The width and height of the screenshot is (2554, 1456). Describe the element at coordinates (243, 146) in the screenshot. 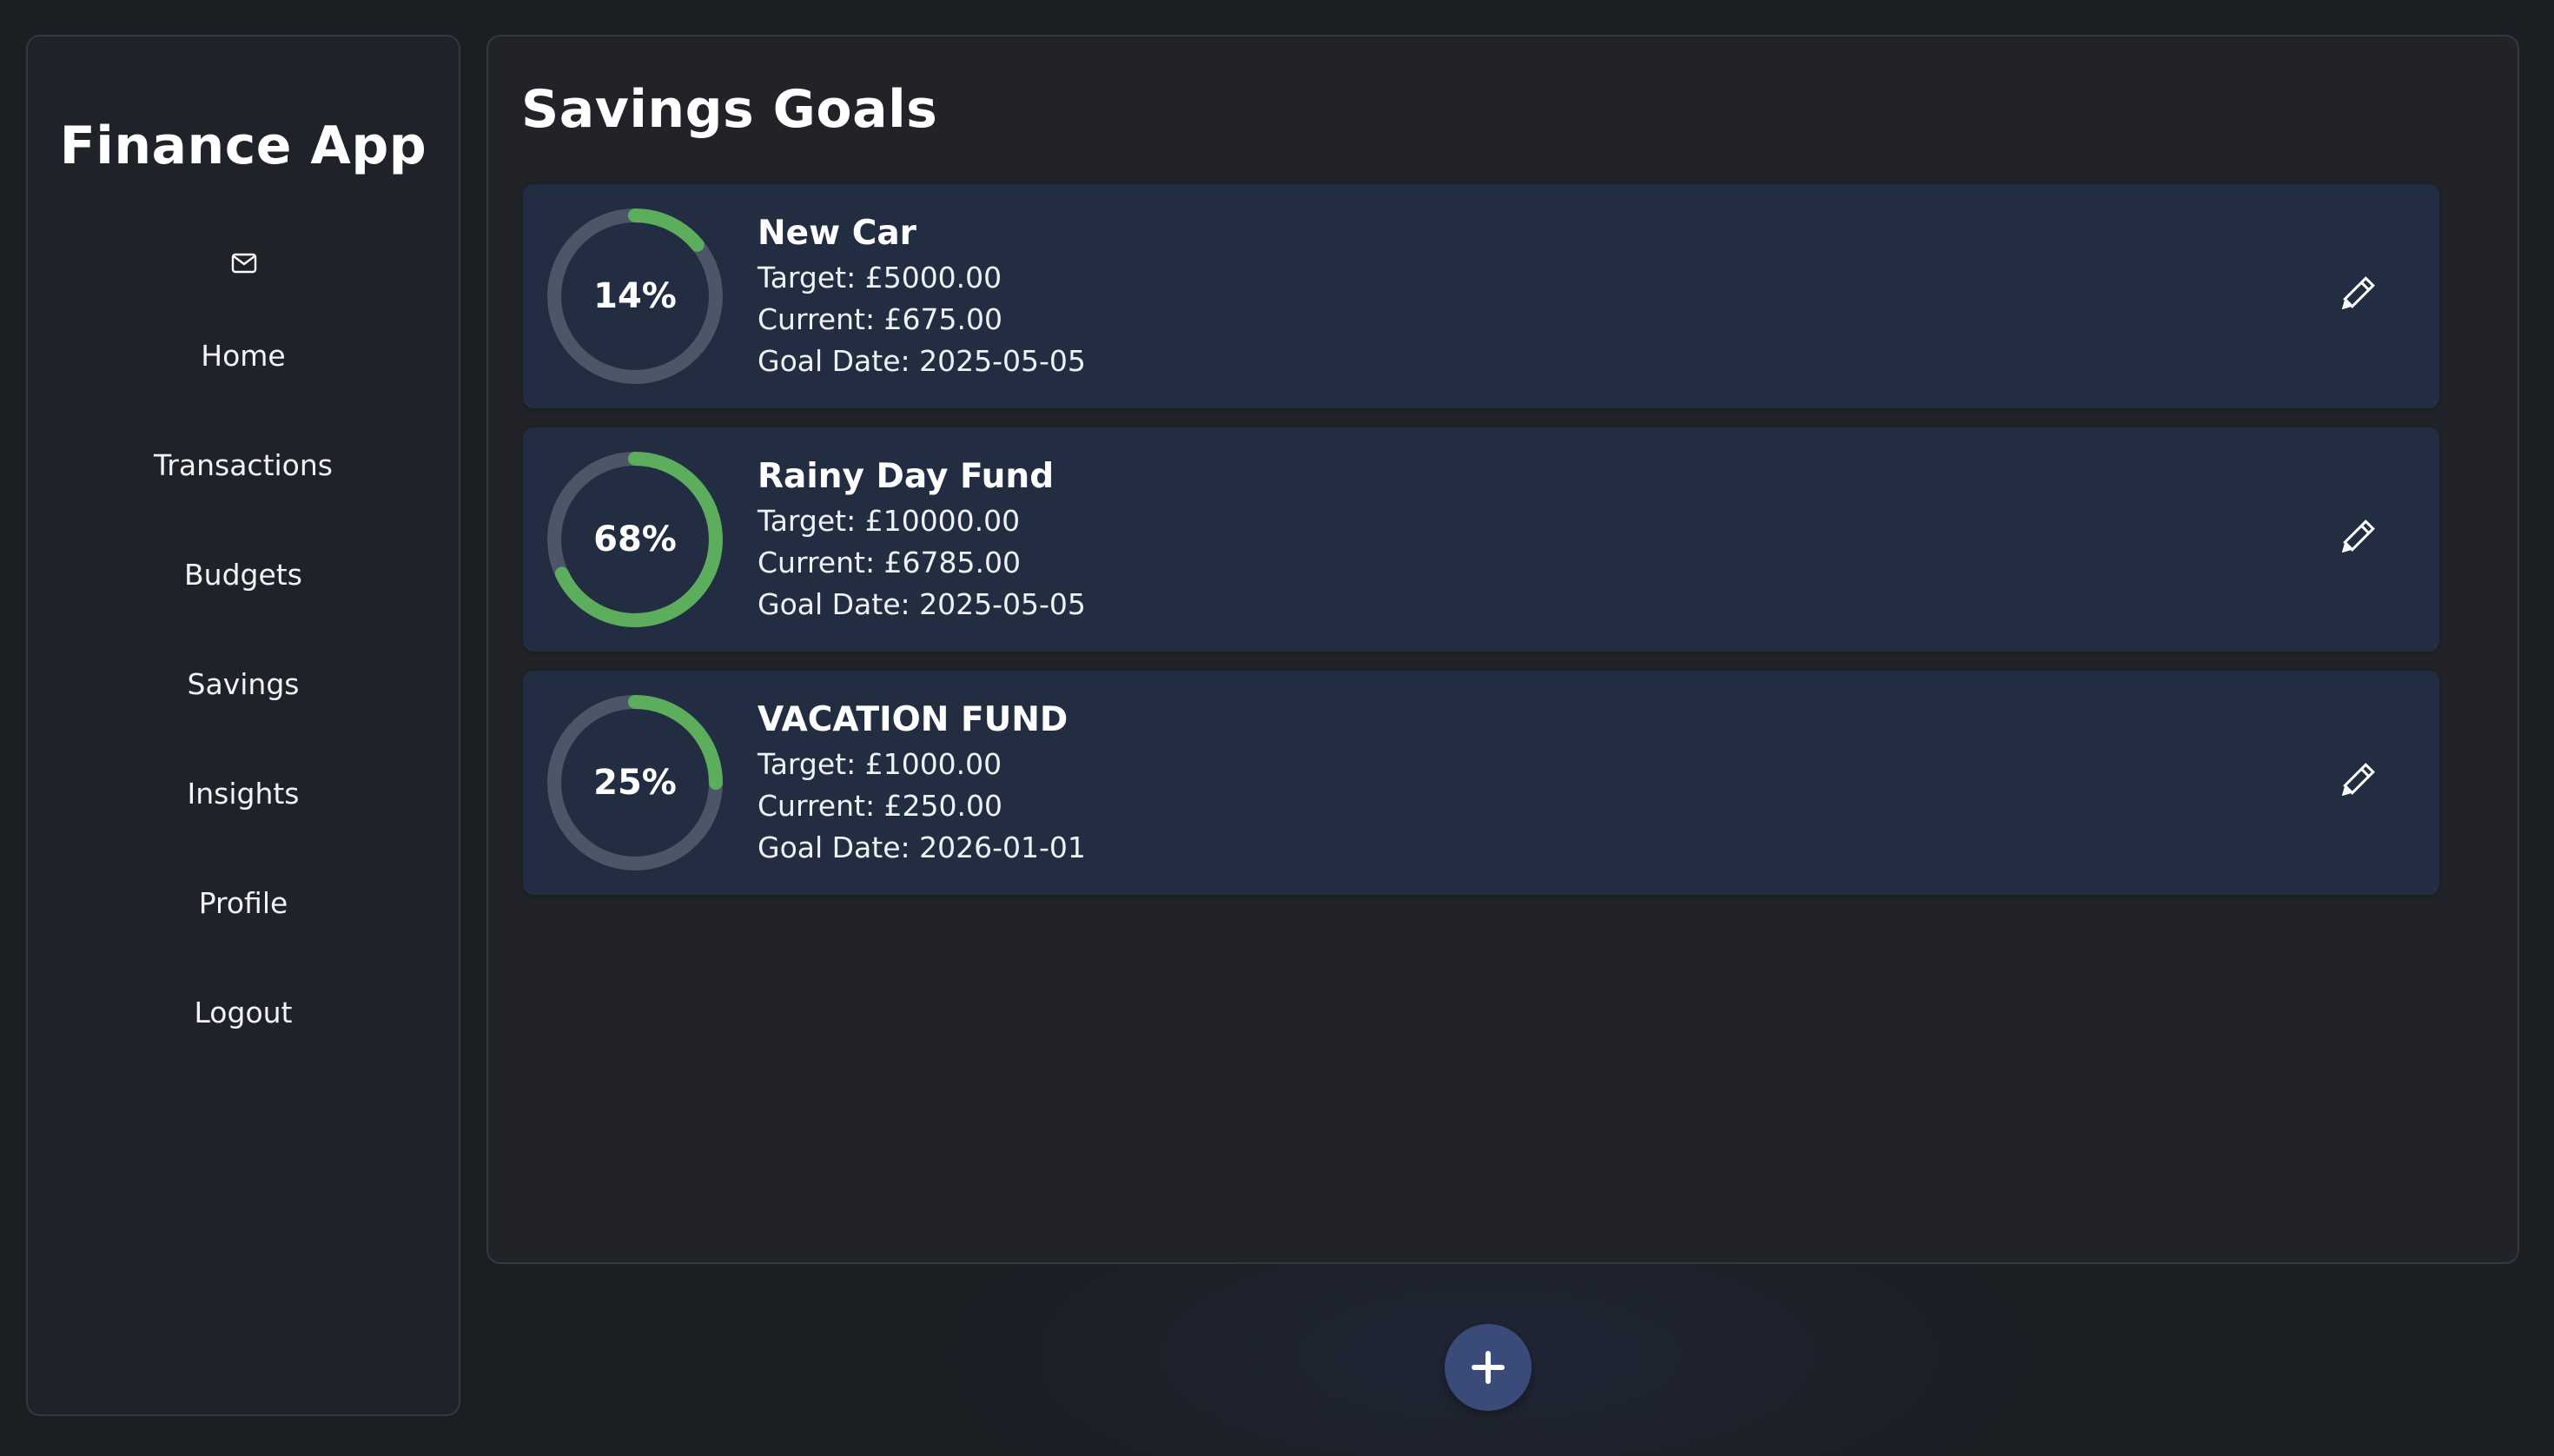

I see `app-title: Finance App` at that location.